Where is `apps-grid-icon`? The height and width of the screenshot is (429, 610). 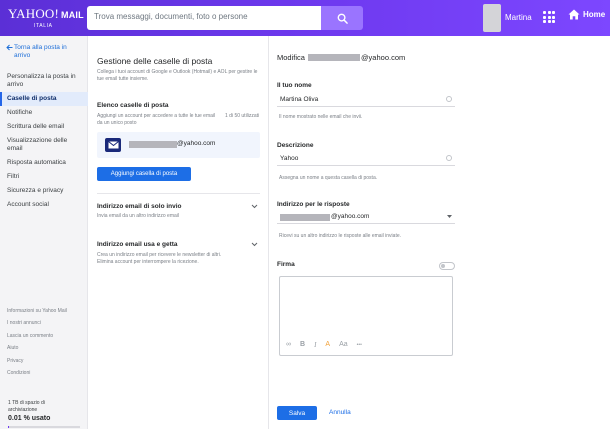
apps-grid-icon is located at coordinates (549, 17).